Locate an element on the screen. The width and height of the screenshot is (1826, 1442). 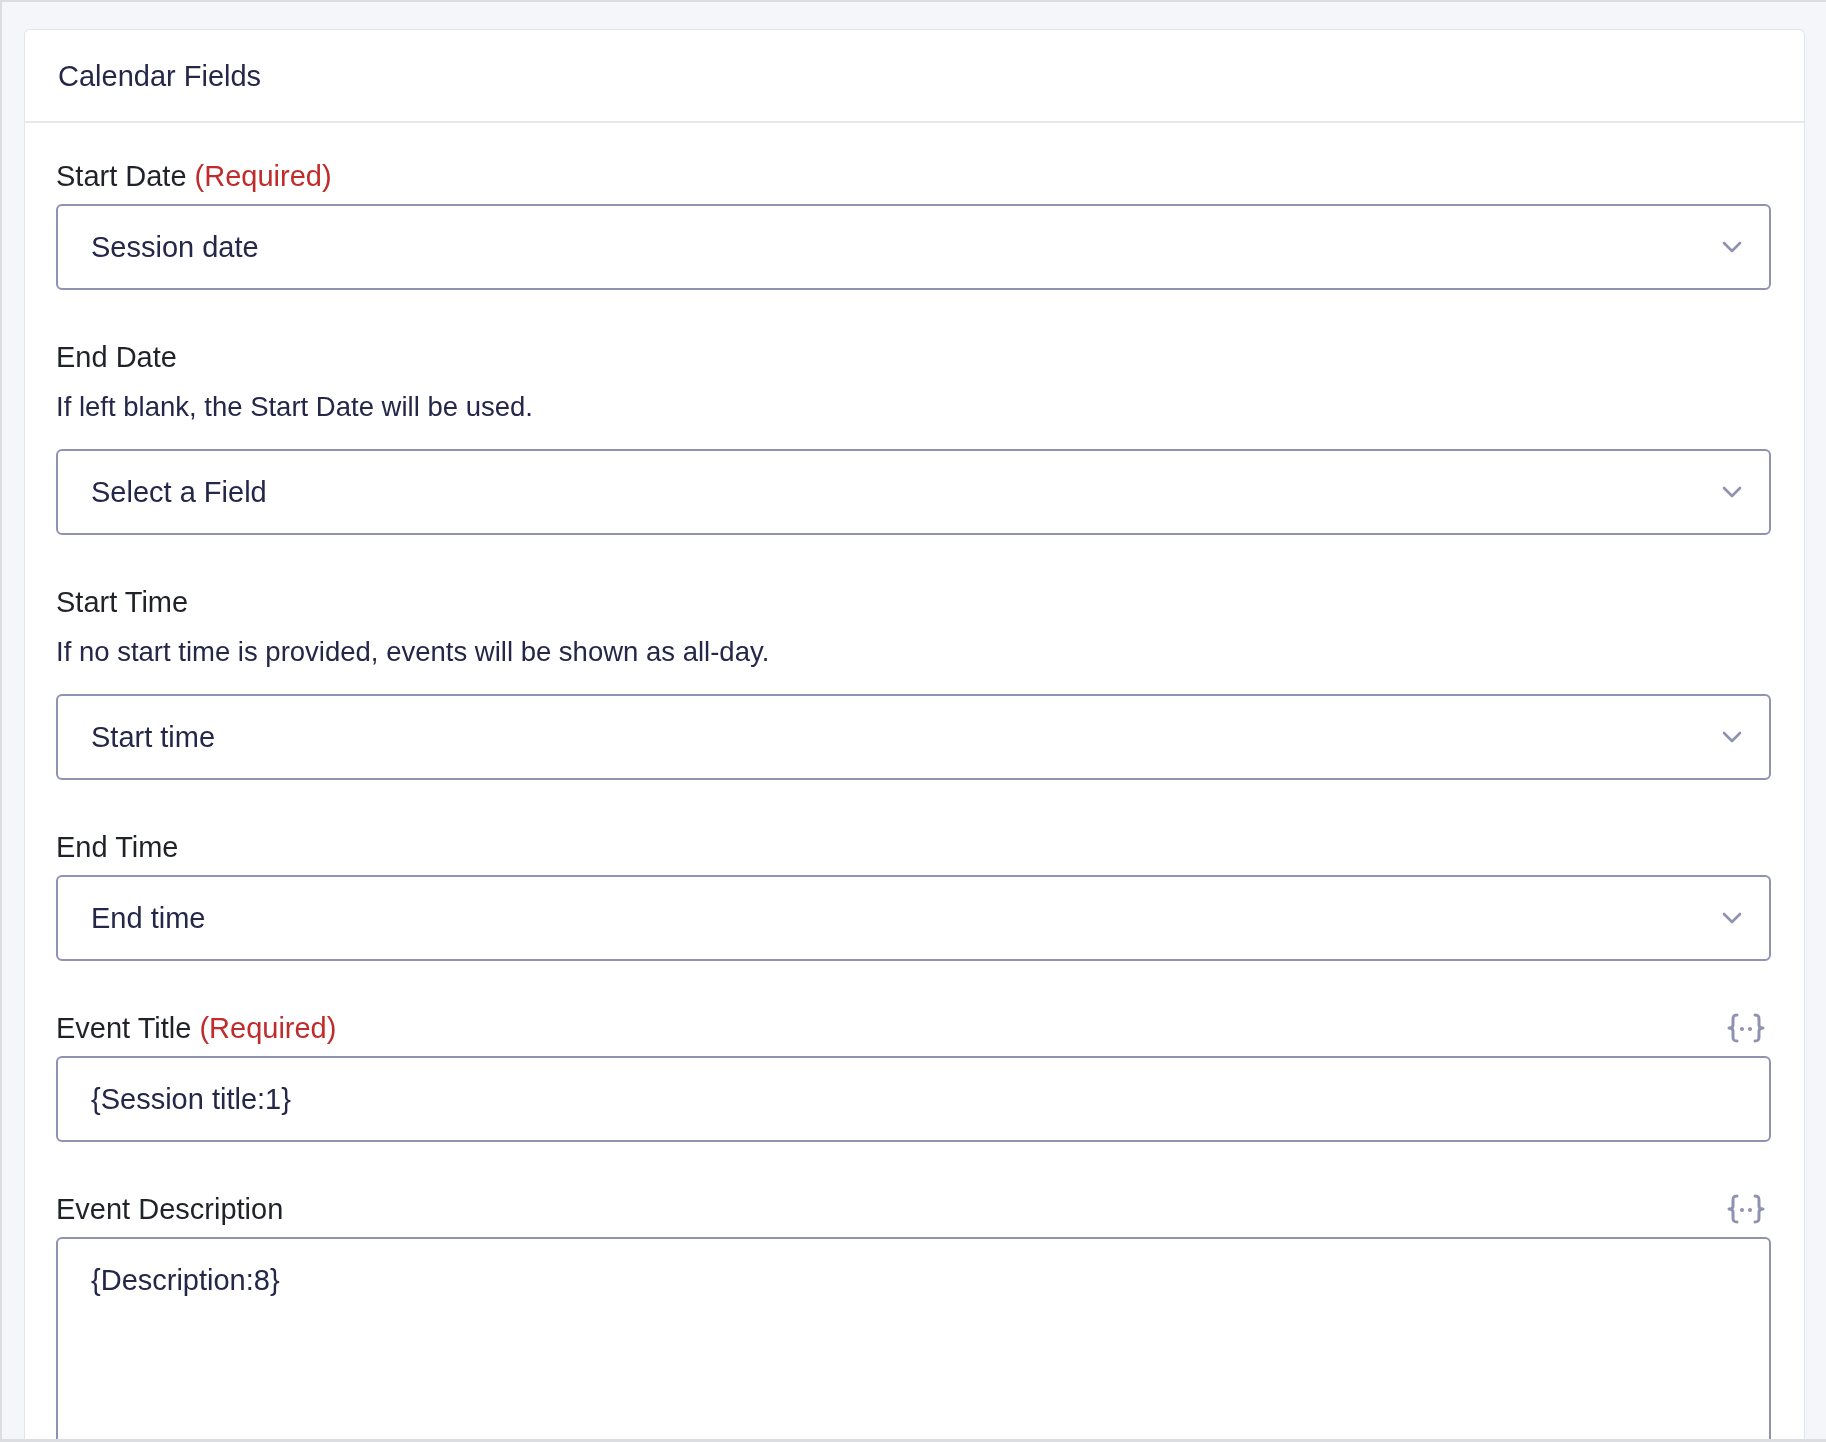
field-label: Start Date is located at coordinates (121, 176).